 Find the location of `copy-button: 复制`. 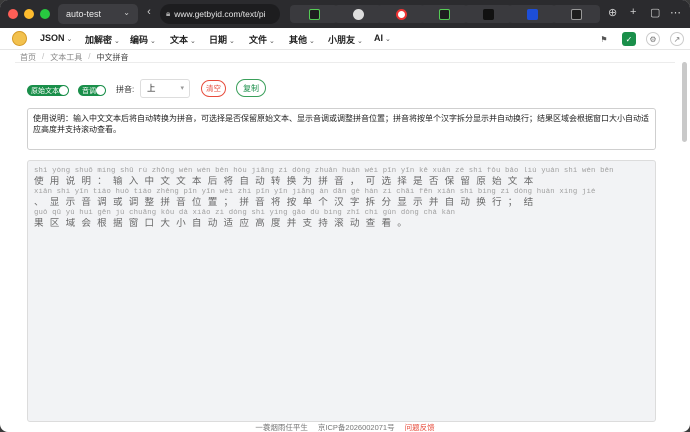

copy-button: 复制 is located at coordinates (251, 88).